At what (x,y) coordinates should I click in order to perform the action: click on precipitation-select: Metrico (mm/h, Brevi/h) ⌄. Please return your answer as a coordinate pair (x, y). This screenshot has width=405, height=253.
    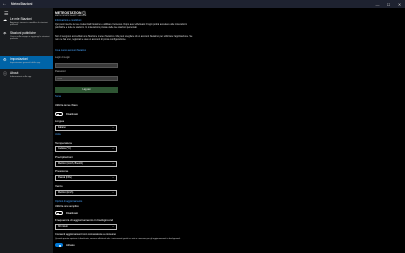
    Looking at the image, I should click on (86, 164).